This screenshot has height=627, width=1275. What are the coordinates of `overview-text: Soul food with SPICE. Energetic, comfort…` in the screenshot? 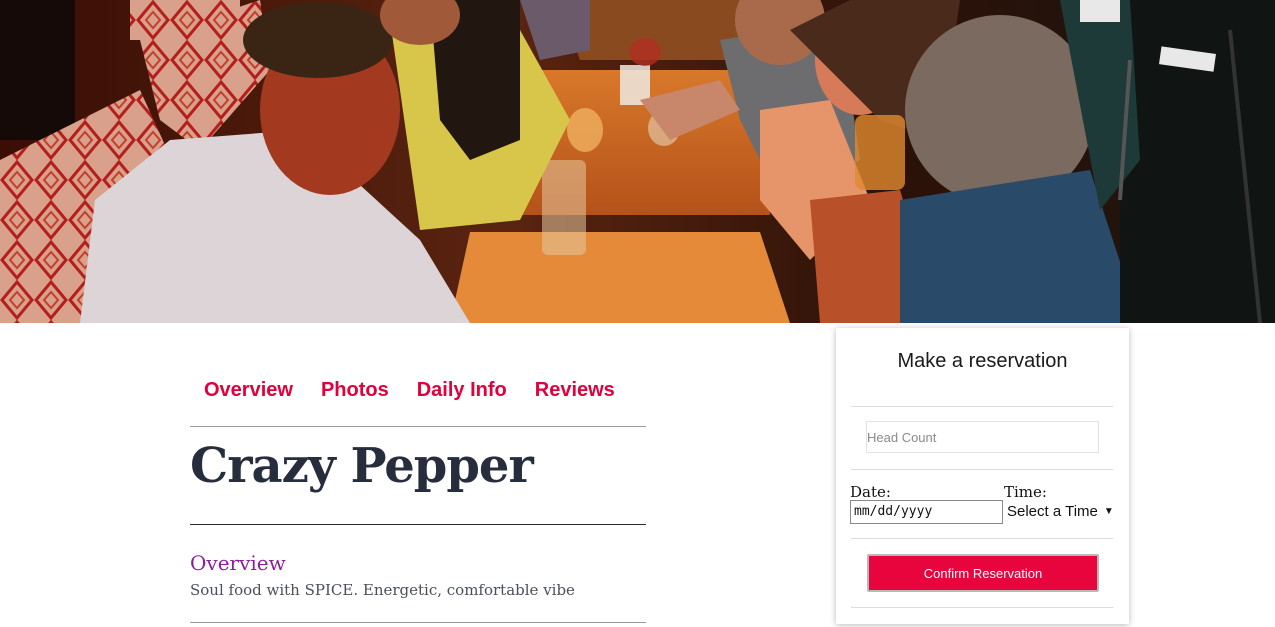 It's located at (382, 590).